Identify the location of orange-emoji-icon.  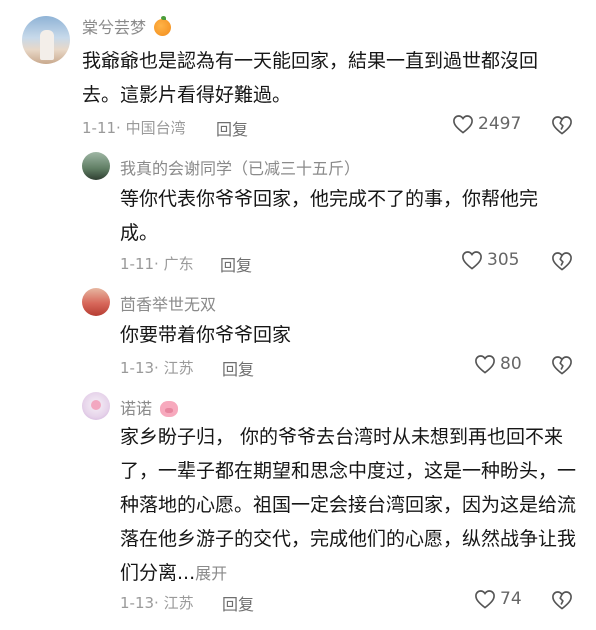
(163, 26).